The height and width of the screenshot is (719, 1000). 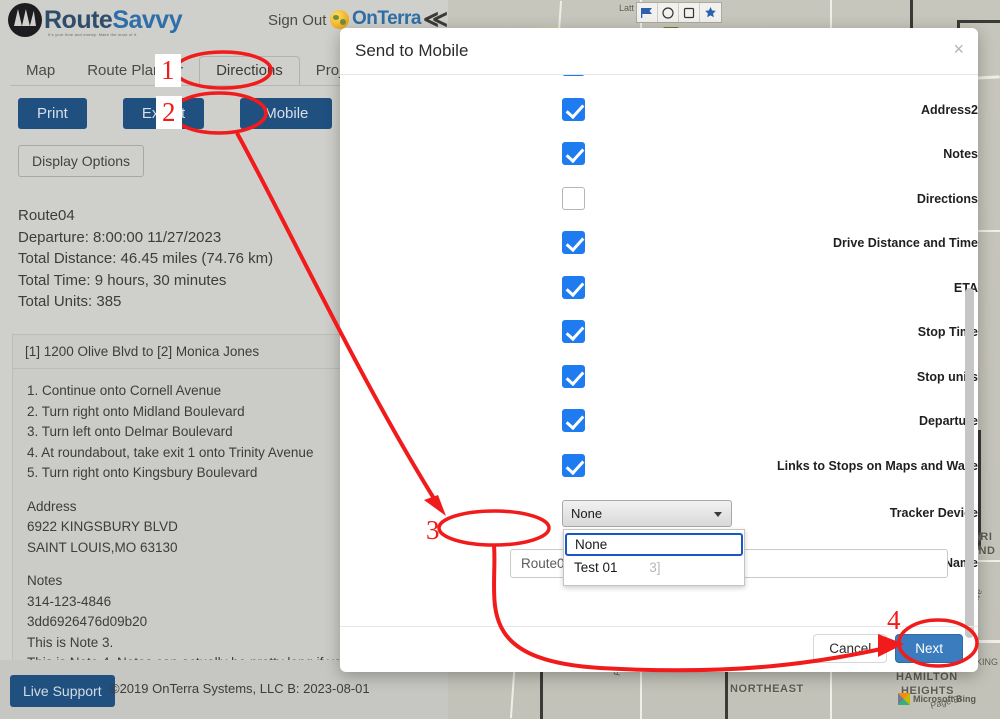 I want to click on tab-route-planner: Route Planner, so click(x=135, y=71).